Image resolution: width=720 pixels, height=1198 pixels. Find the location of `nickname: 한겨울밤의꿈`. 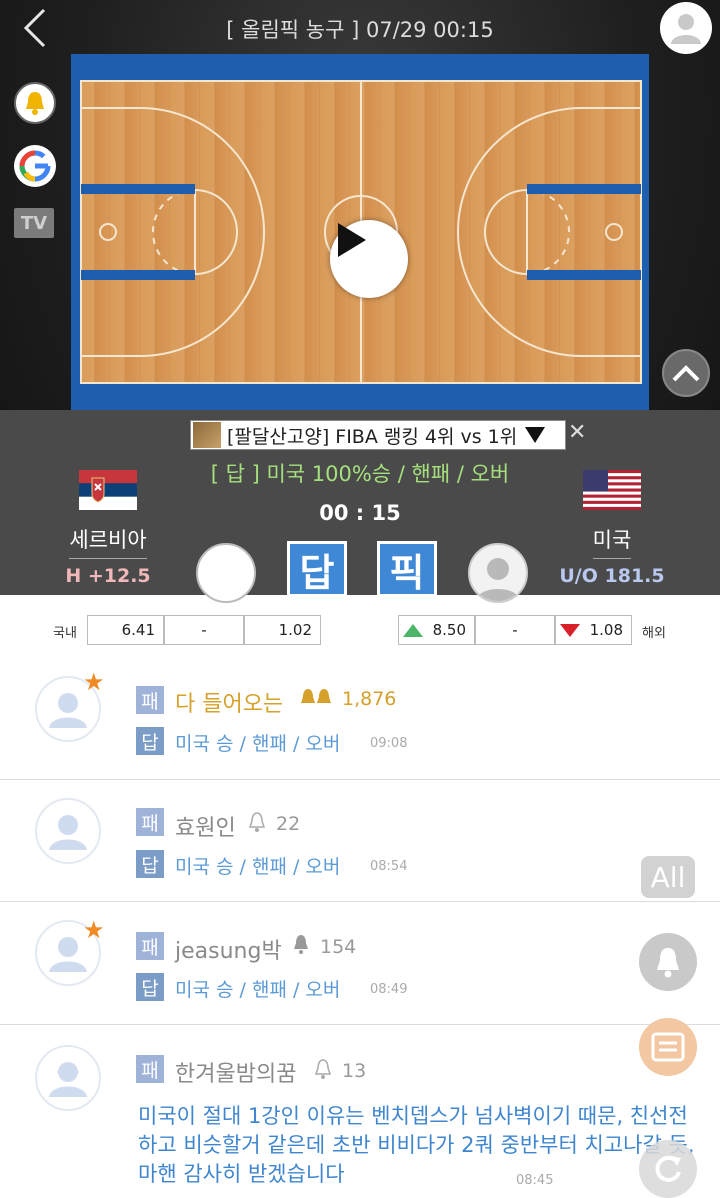

nickname: 한겨울밤의꿈 is located at coordinates (235, 1072).